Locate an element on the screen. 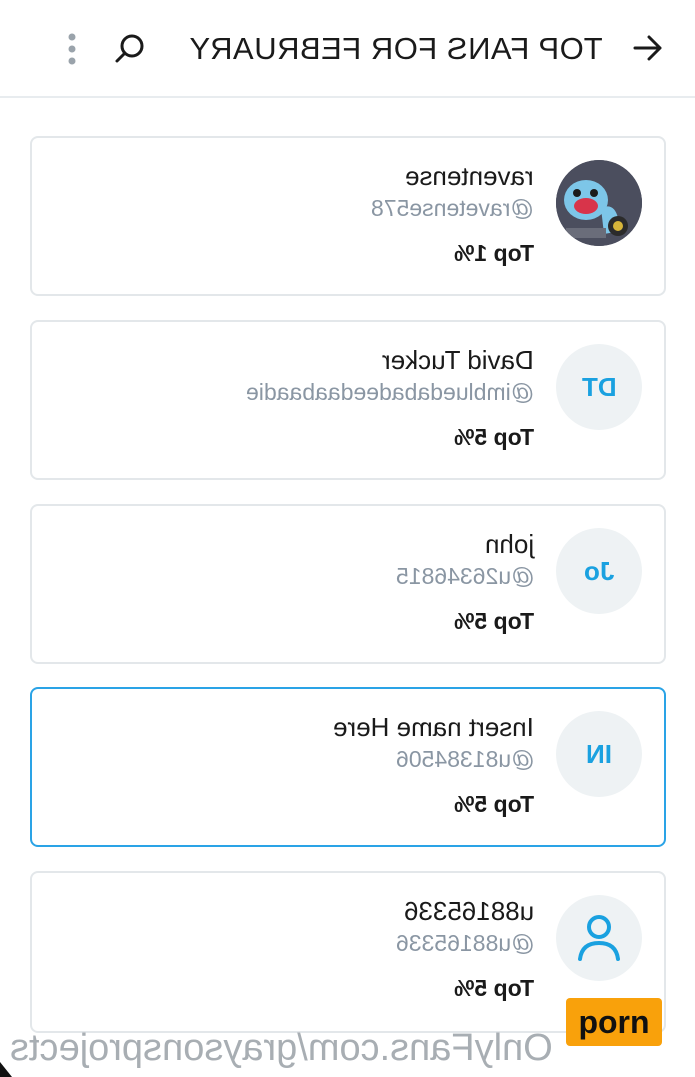 The width and height of the screenshot is (695, 1077). fan-info: raventense @ravetense578 Top 1% is located at coordinates (452, 214).